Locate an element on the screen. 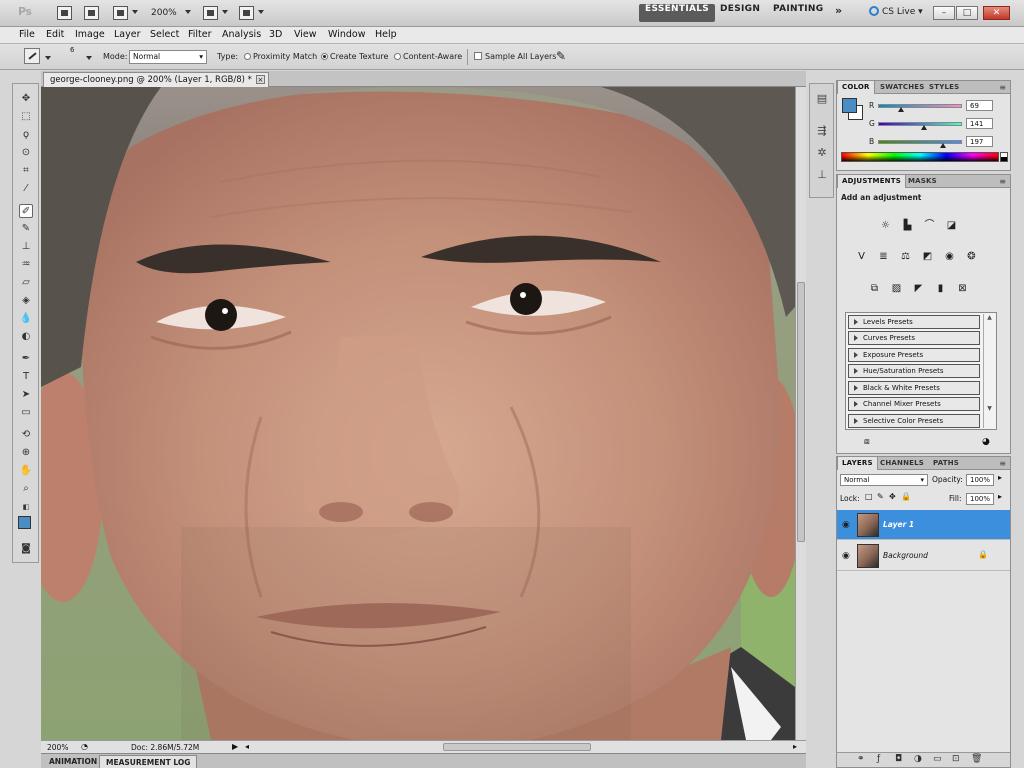 This screenshot has height=768, width=1024. pen-tool-icon: ✒ is located at coordinates (26, 359).